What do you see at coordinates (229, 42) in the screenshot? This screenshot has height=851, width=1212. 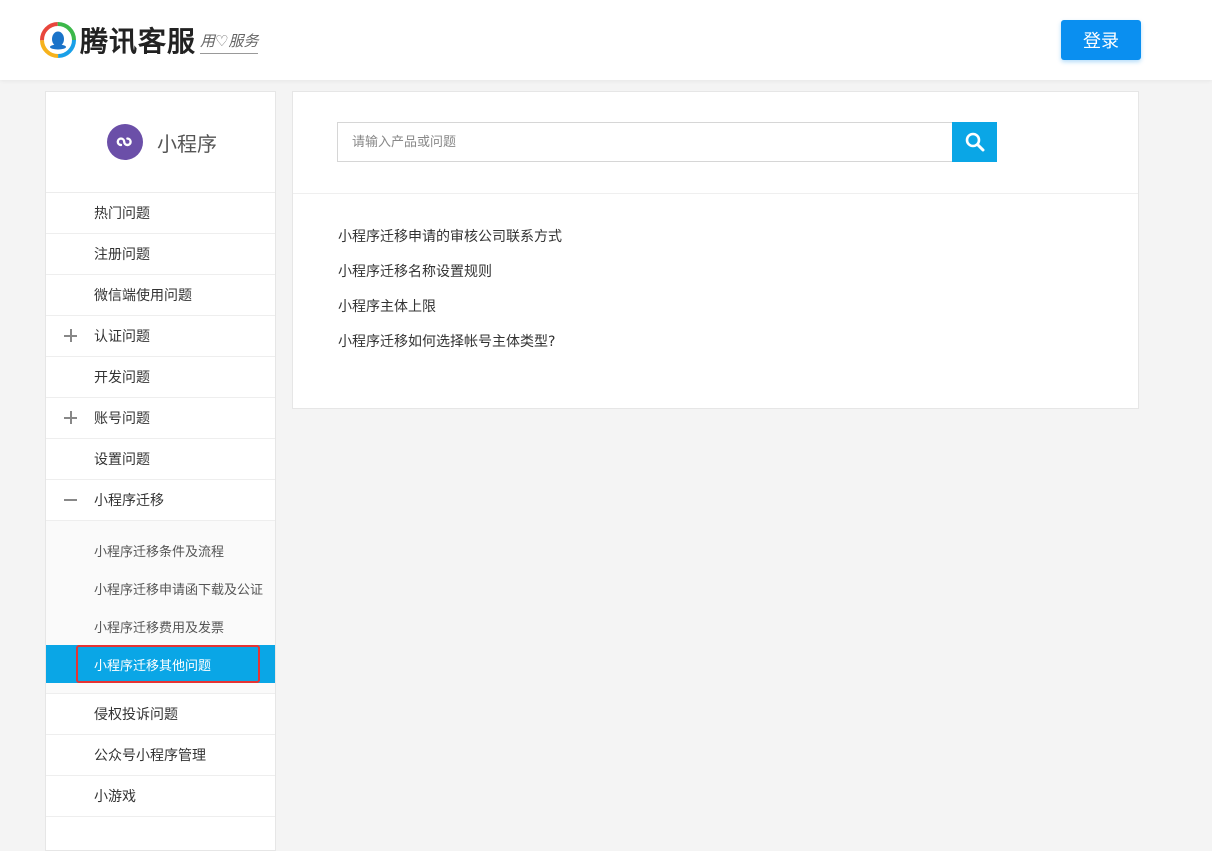 I see `brand-slogan: 用♡服务` at bounding box center [229, 42].